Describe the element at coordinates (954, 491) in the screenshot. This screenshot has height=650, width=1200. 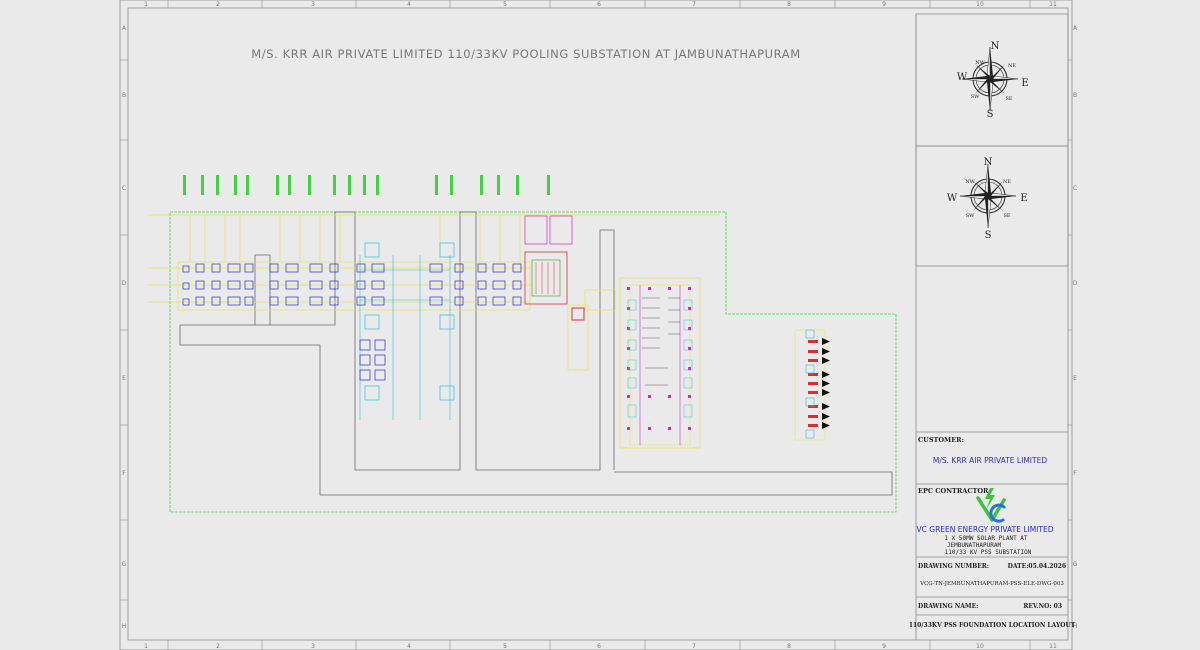
I see `epc-contractor-label: EPC CONTRACTOR:` at that location.